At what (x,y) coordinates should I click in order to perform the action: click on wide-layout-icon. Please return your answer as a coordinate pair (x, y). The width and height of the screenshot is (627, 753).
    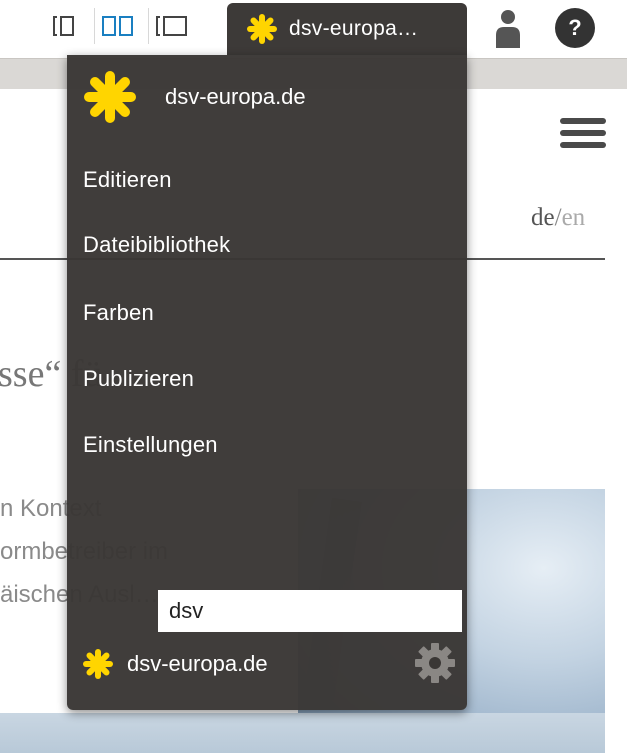
    Looking at the image, I should click on (171, 26).